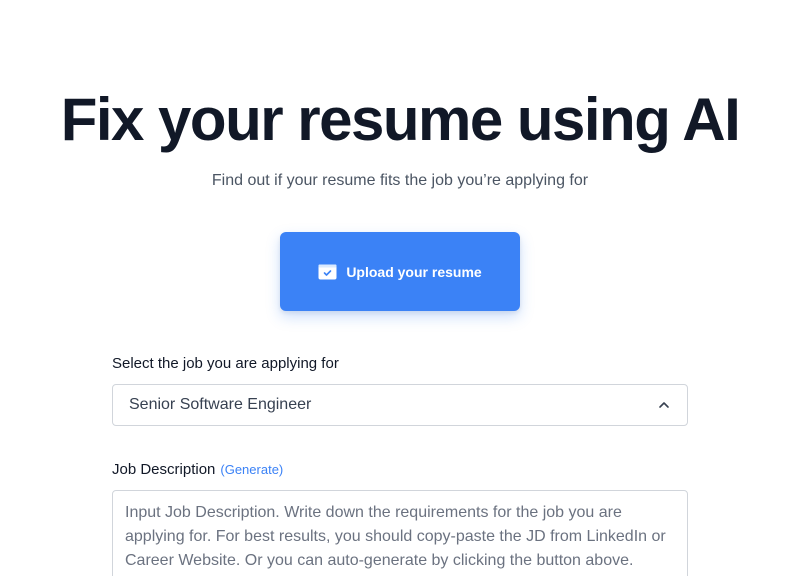 The image size is (800, 576). What do you see at coordinates (164, 469) in the screenshot?
I see `job-description-label: Job Description` at bounding box center [164, 469].